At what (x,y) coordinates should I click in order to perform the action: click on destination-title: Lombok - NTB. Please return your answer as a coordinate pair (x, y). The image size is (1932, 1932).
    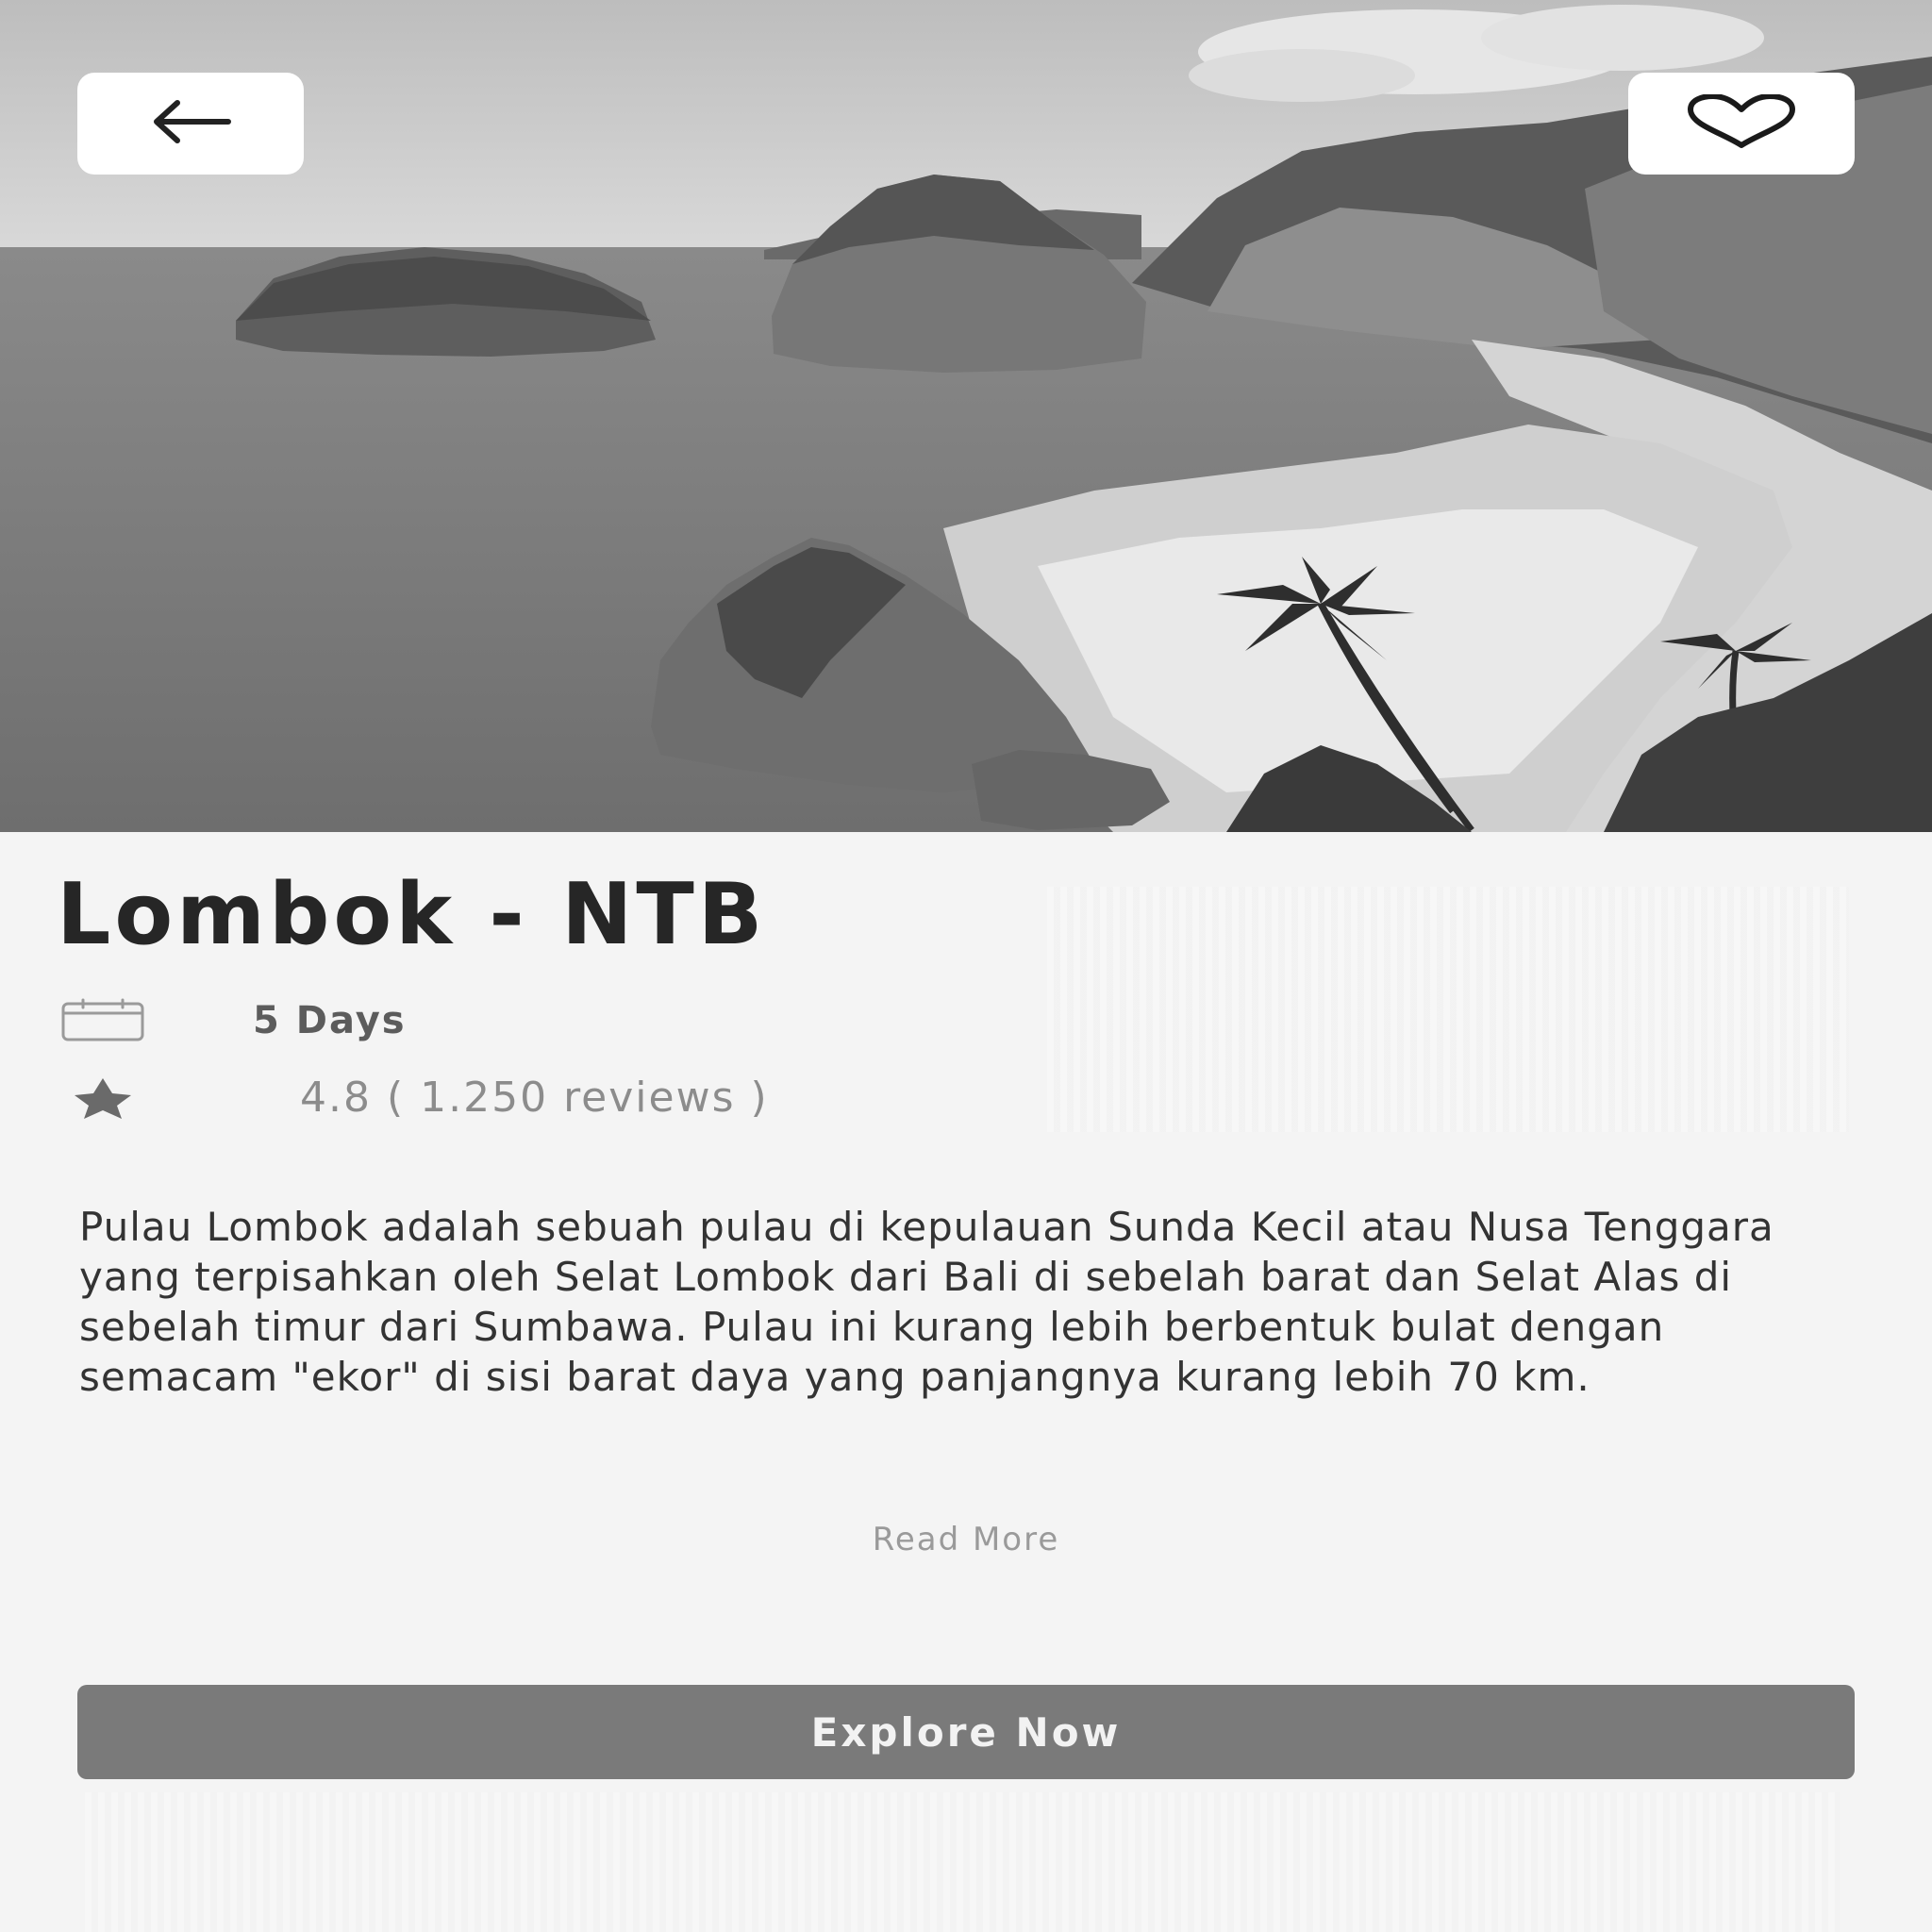
    Looking at the image, I should click on (412, 915).